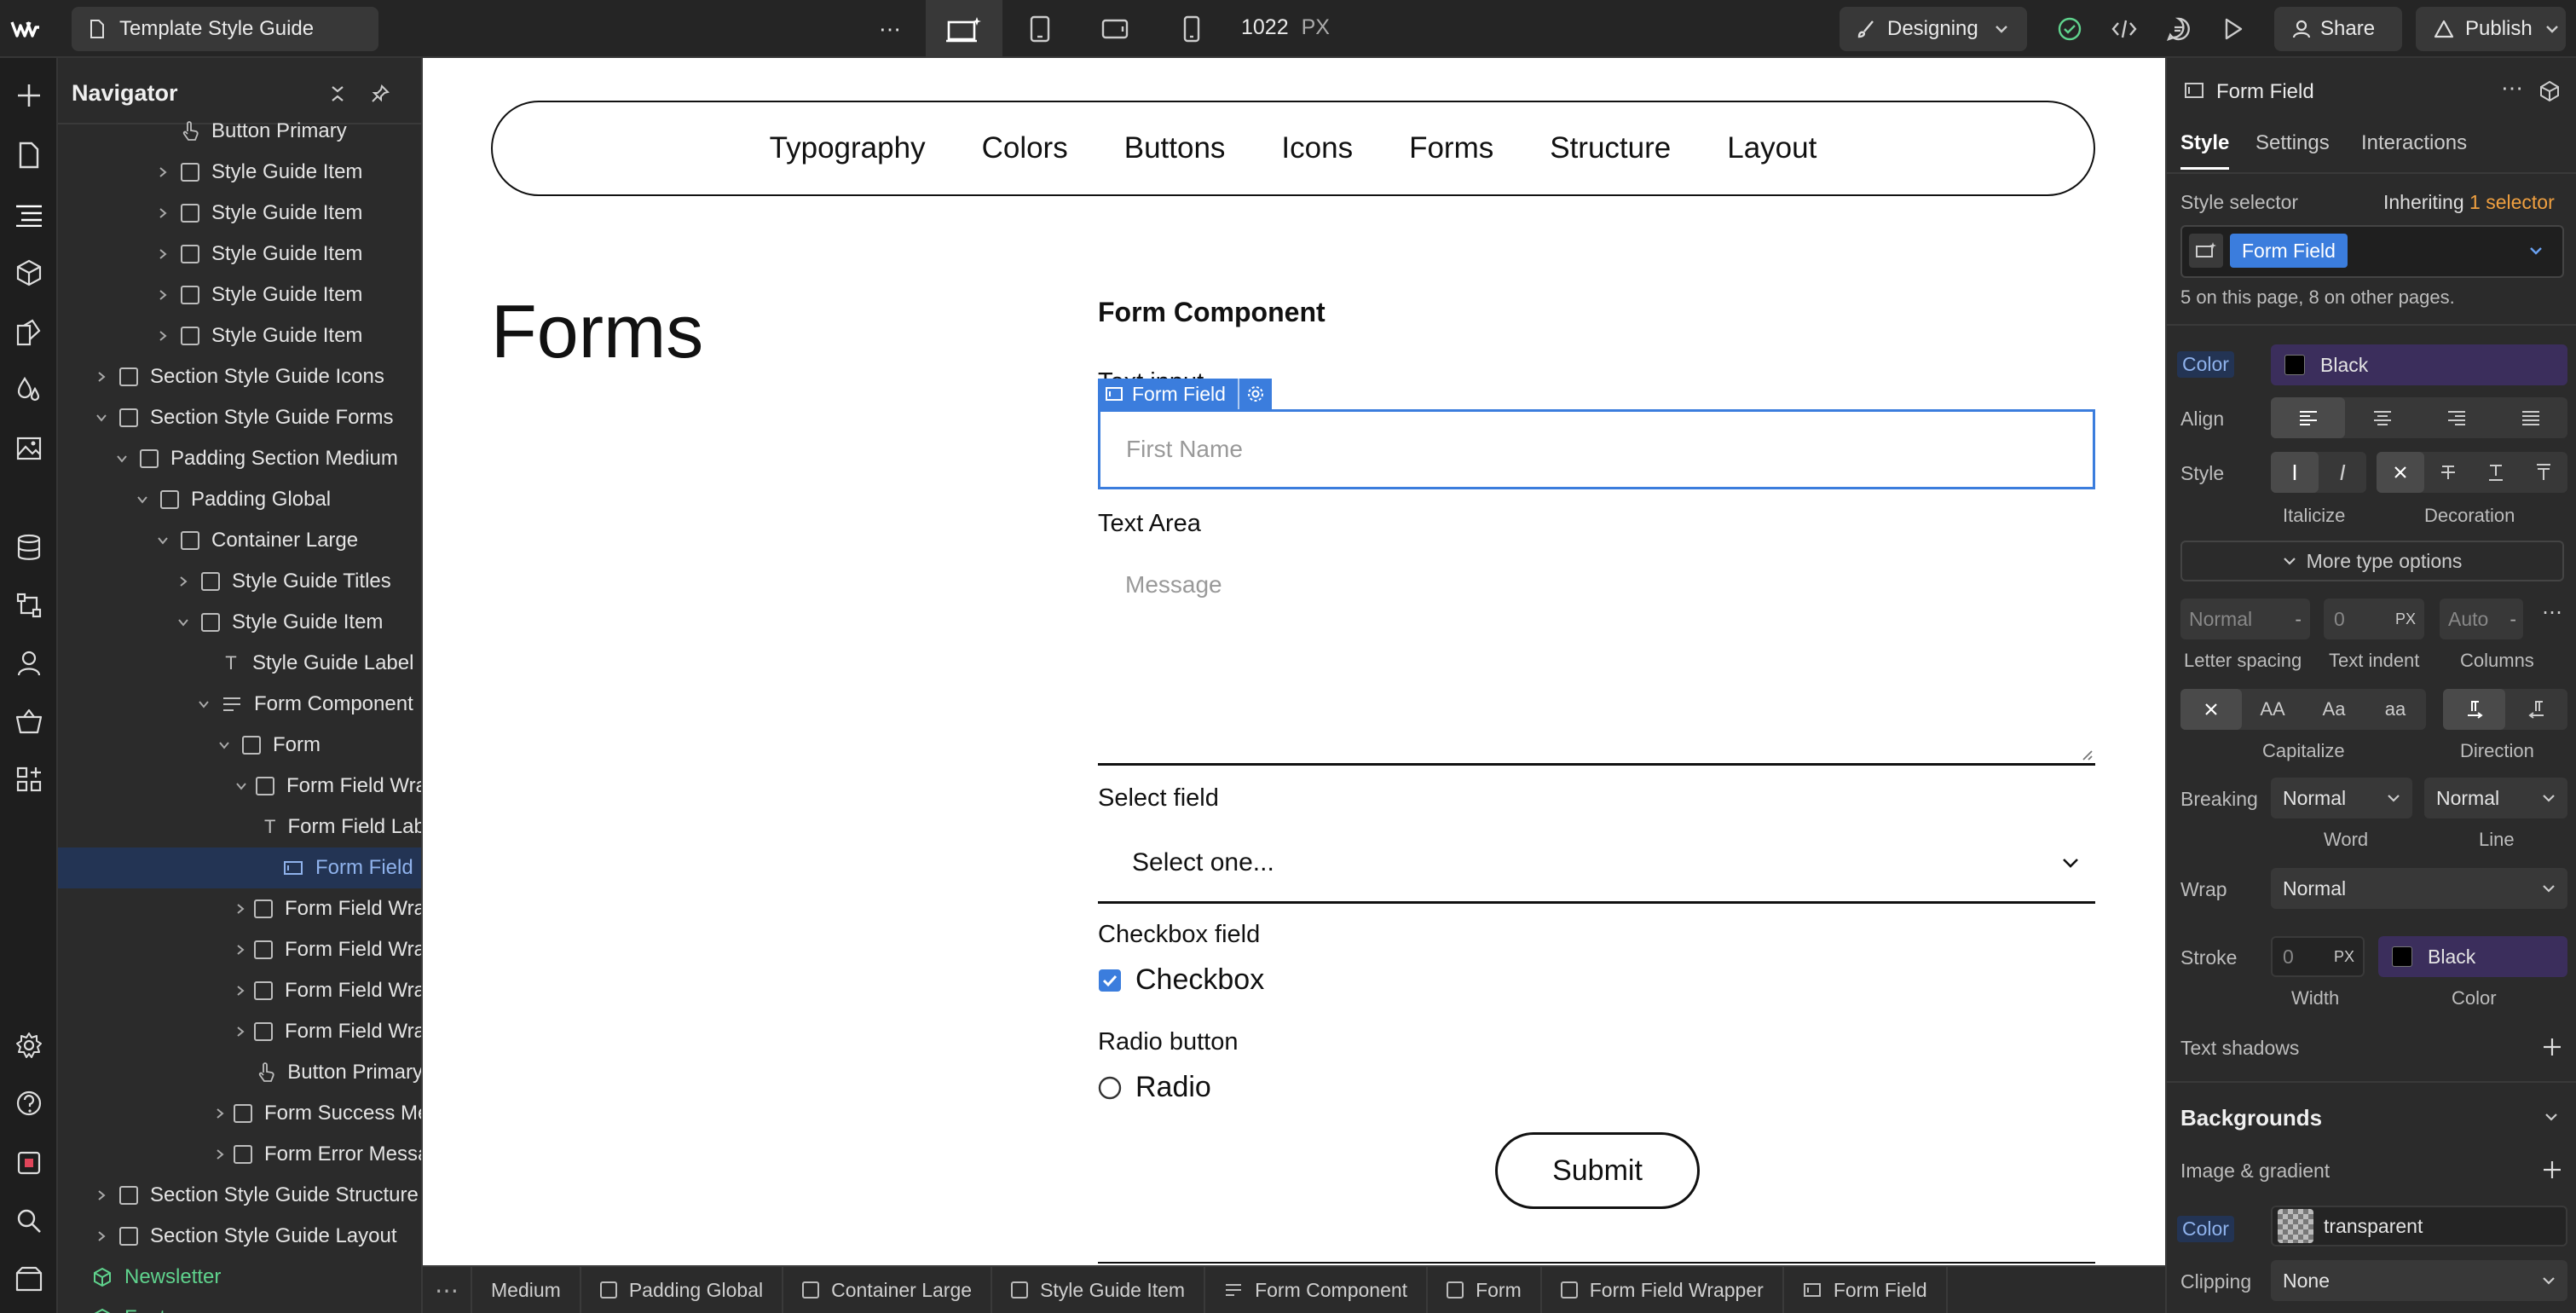 The width and height of the screenshot is (2576, 1313). Describe the element at coordinates (239, 1113) in the screenshot. I see `navigator-item: Form Success Message` at that location.